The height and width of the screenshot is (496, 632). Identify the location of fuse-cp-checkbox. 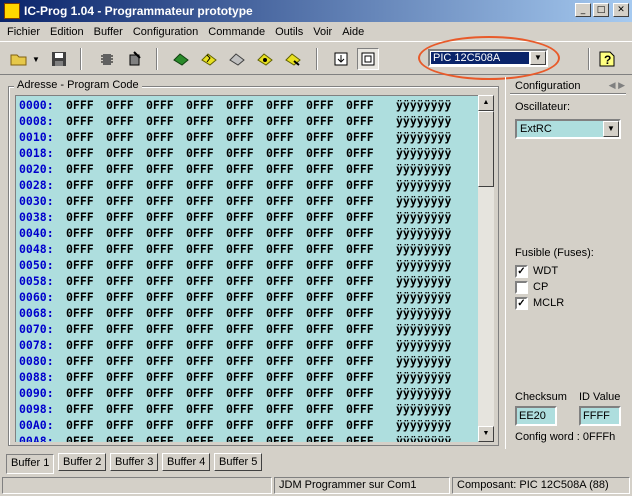
(521, 287).